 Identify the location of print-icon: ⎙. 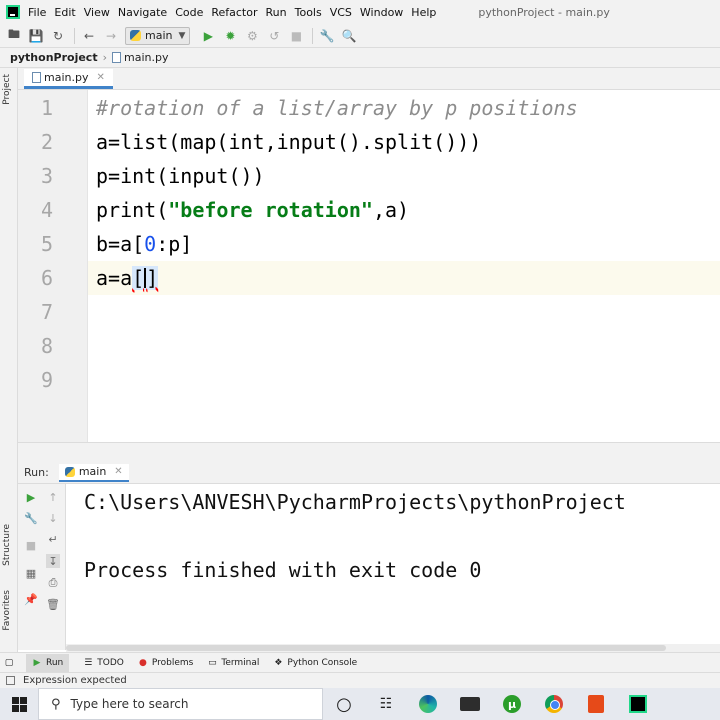
(53, 583).